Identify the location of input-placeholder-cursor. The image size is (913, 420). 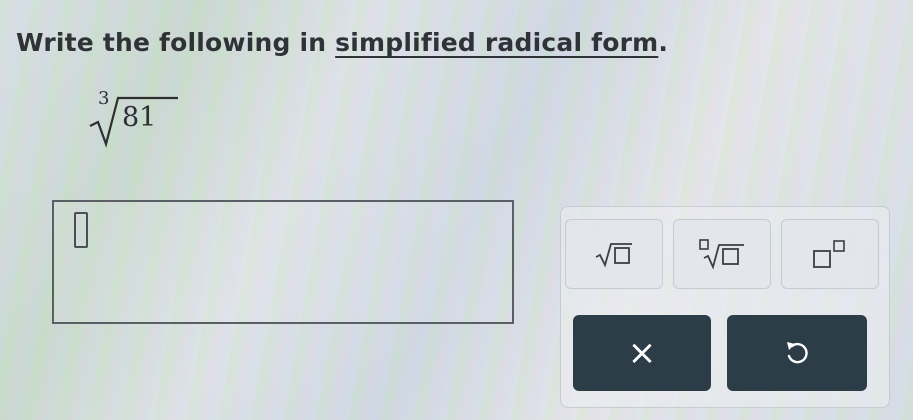
(81, 230).